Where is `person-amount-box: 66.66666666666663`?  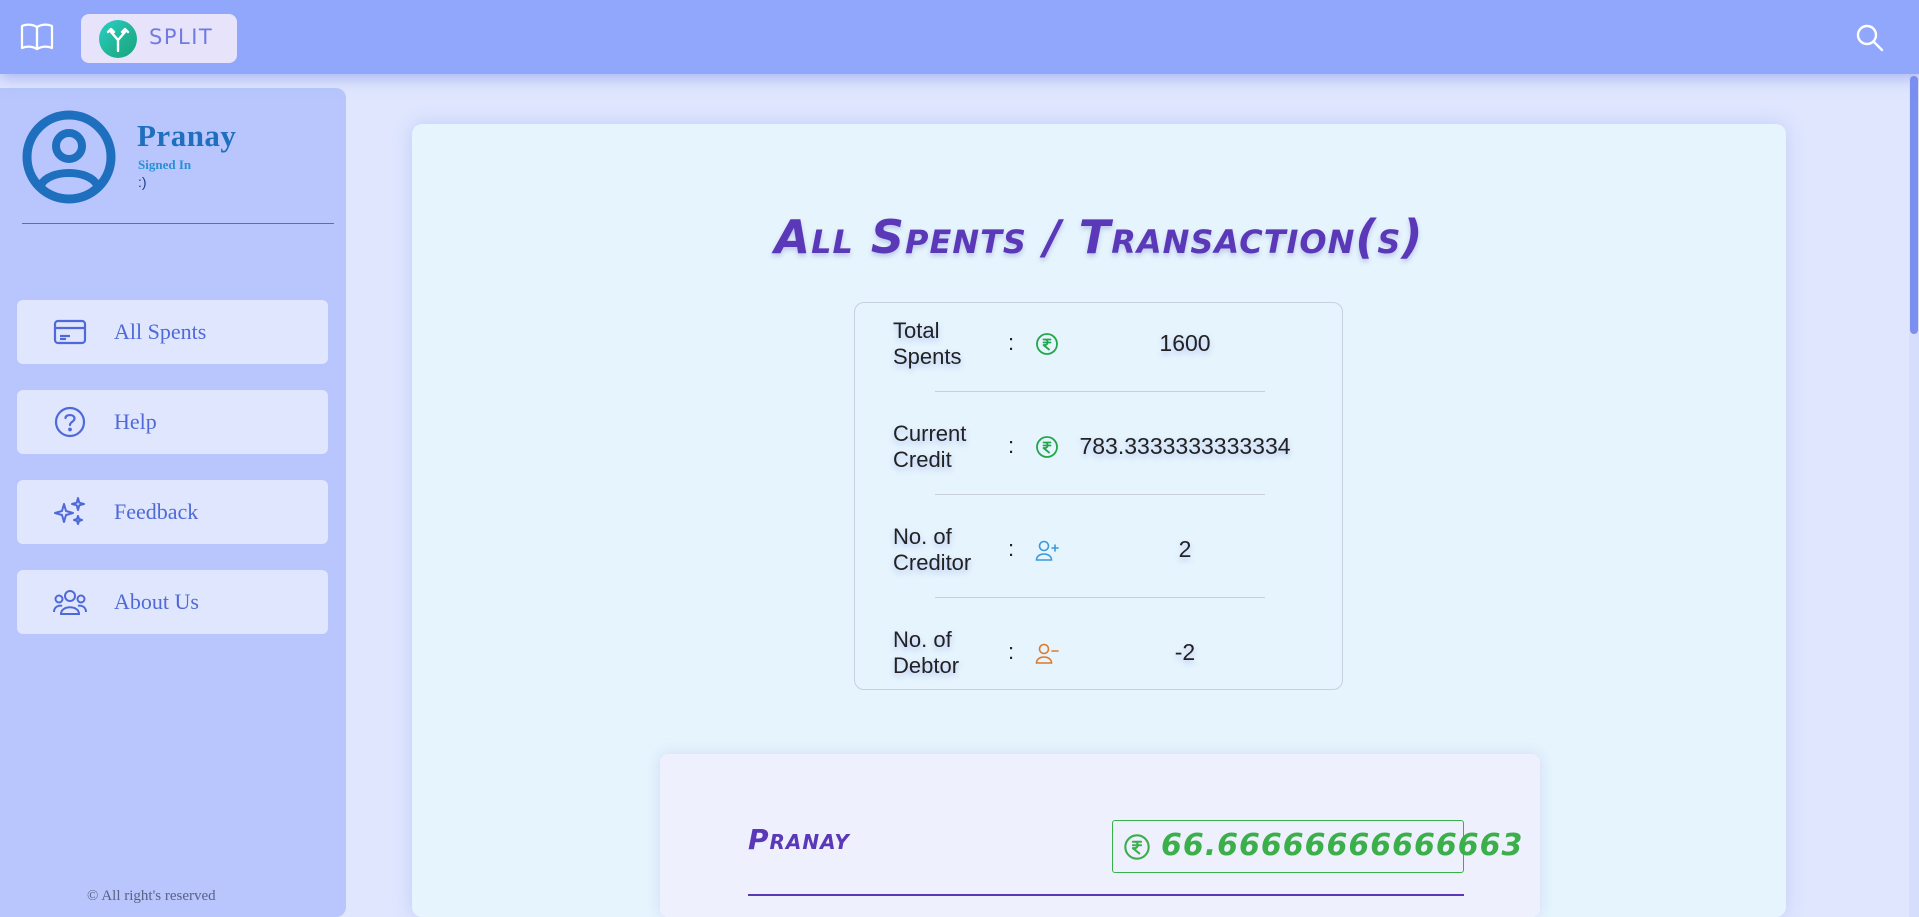 person-amount-box: 66.66666666666663 is located at coordinates (1317, 846).